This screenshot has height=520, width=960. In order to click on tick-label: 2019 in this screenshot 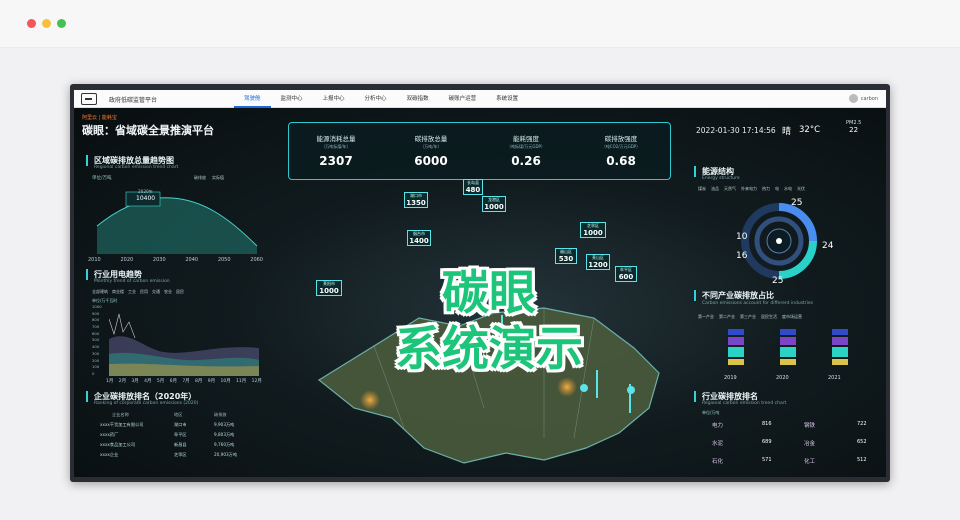, I will do `click(730, 378)`.